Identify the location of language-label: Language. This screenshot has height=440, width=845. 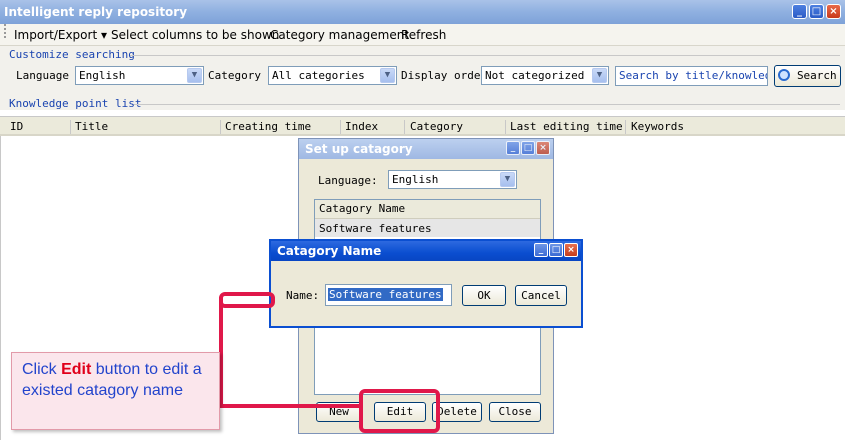
(42, 75).